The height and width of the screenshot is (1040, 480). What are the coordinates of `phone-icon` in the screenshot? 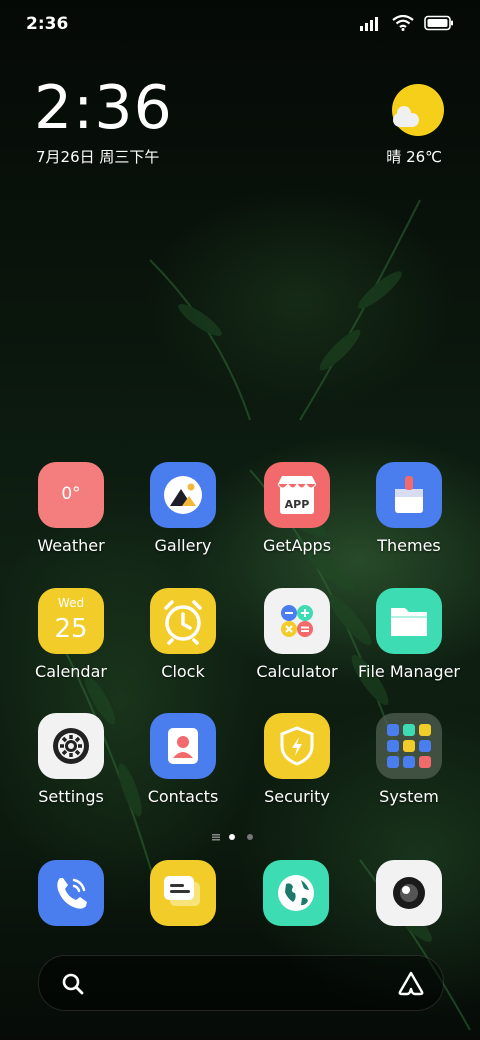 It's located at (71, 893).